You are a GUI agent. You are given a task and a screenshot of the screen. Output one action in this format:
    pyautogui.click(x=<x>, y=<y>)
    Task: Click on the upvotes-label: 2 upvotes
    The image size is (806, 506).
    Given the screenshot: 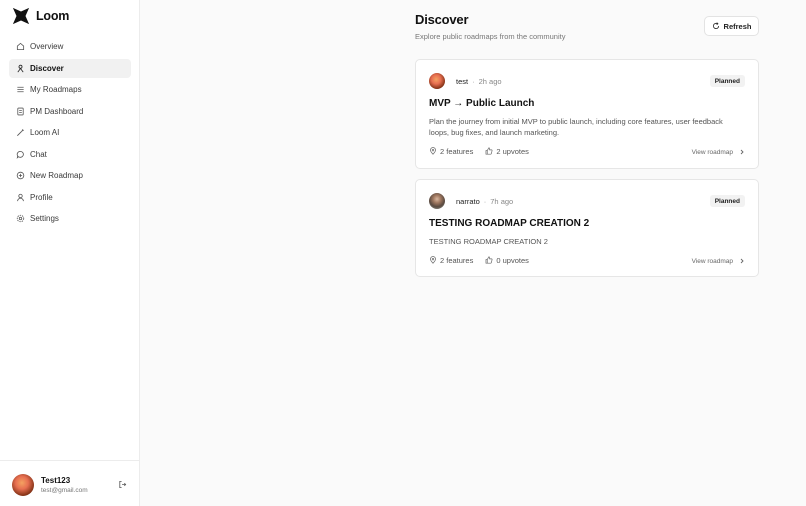 What is the action you would take?
    pyautogui.click(x=512, y=151)
    